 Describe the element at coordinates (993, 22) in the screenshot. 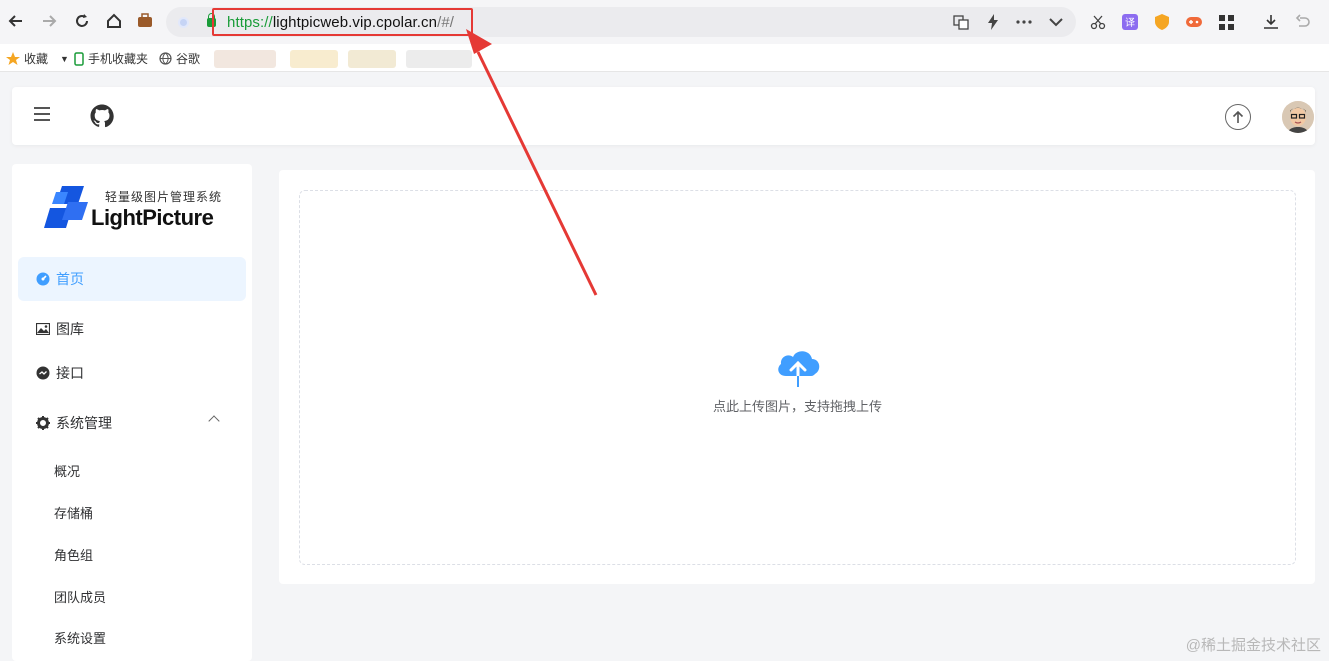

I see `lightning-icon` at that location.